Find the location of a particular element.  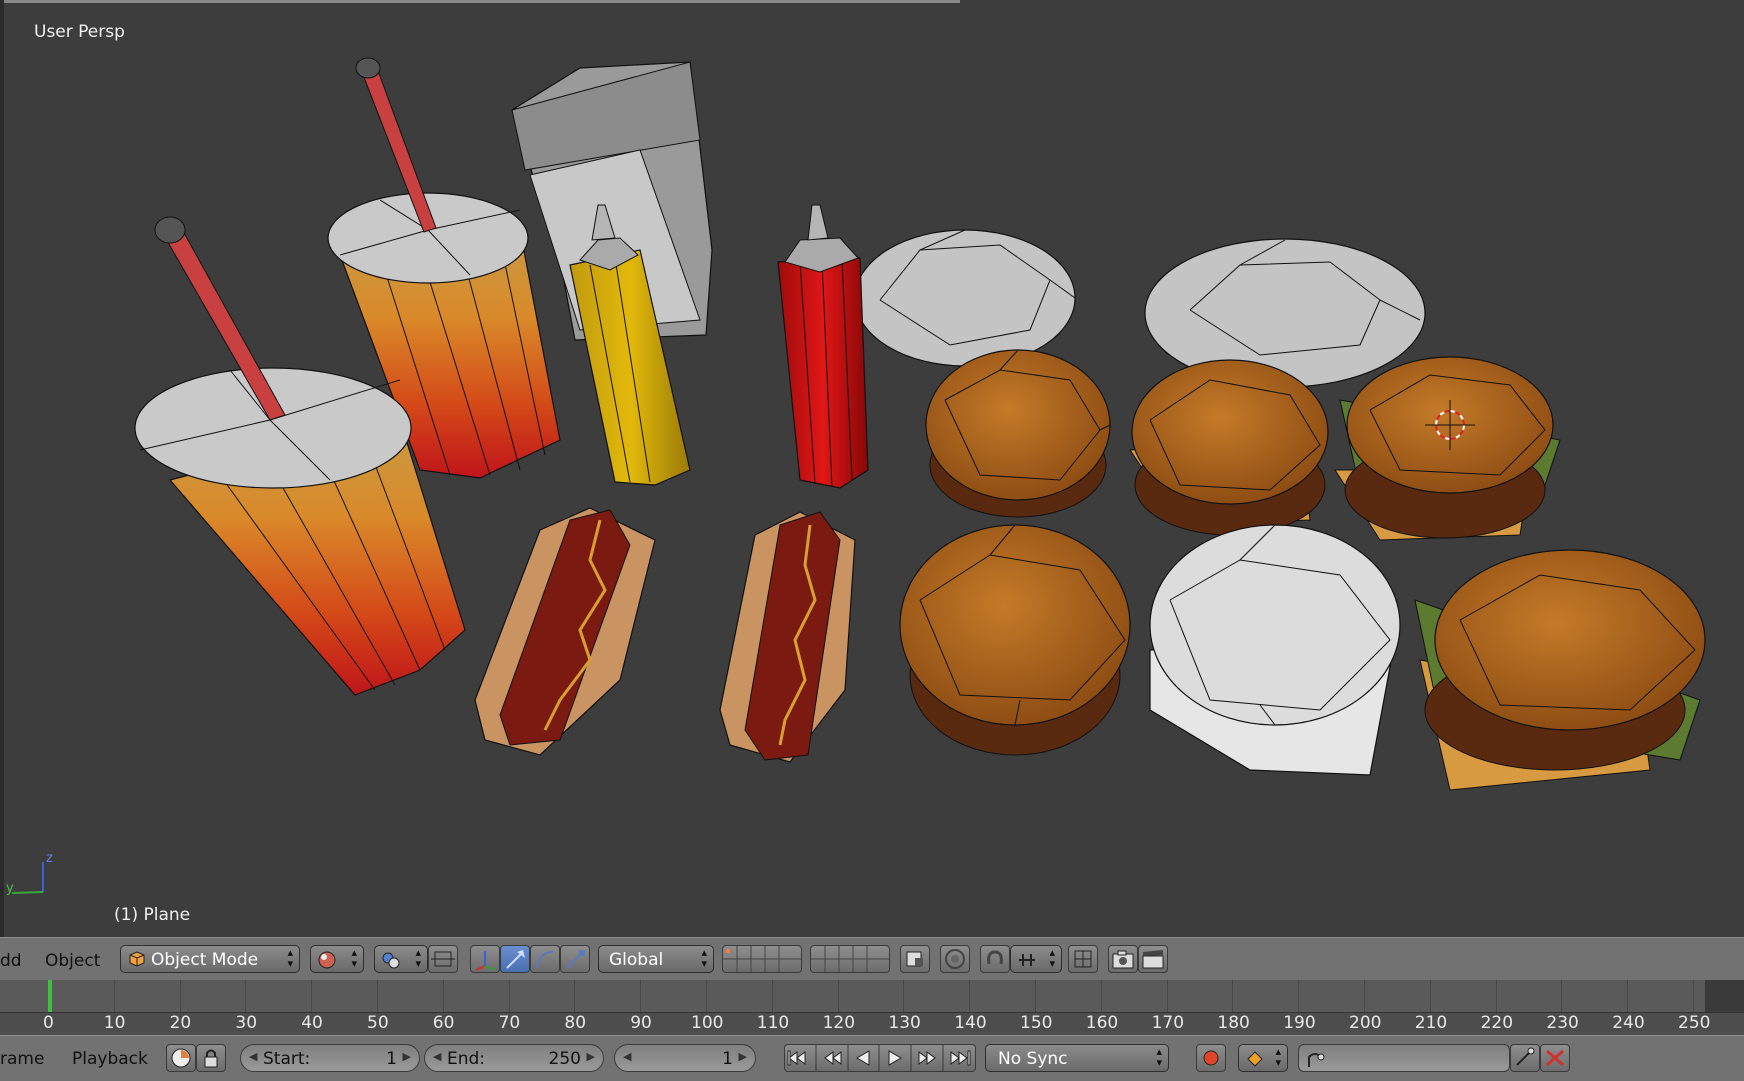

pivot-point-dropdown: ▴ ▾ is located at coordinates (401, 959).